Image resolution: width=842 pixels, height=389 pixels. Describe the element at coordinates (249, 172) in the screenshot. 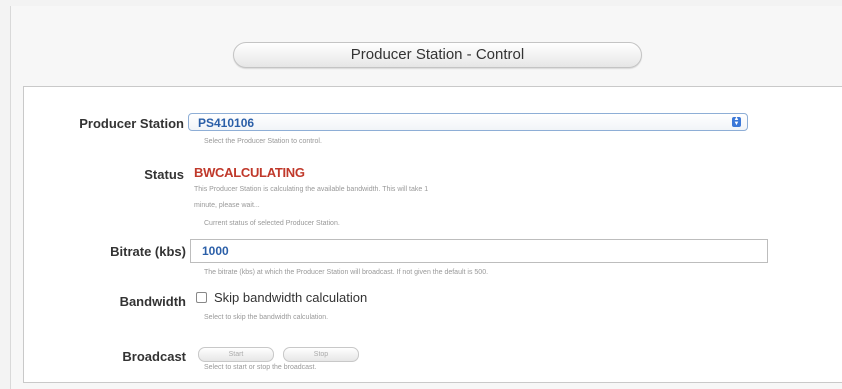

I see `status-value: BWCALCULATING` at that location.